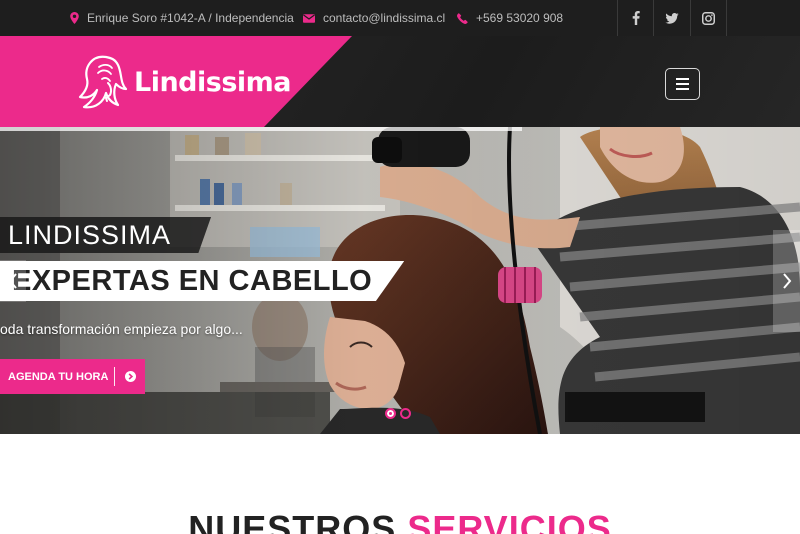  Describe the element at coordinates (309, 18) in the screenshot. I see `envelope-icon` at that location.